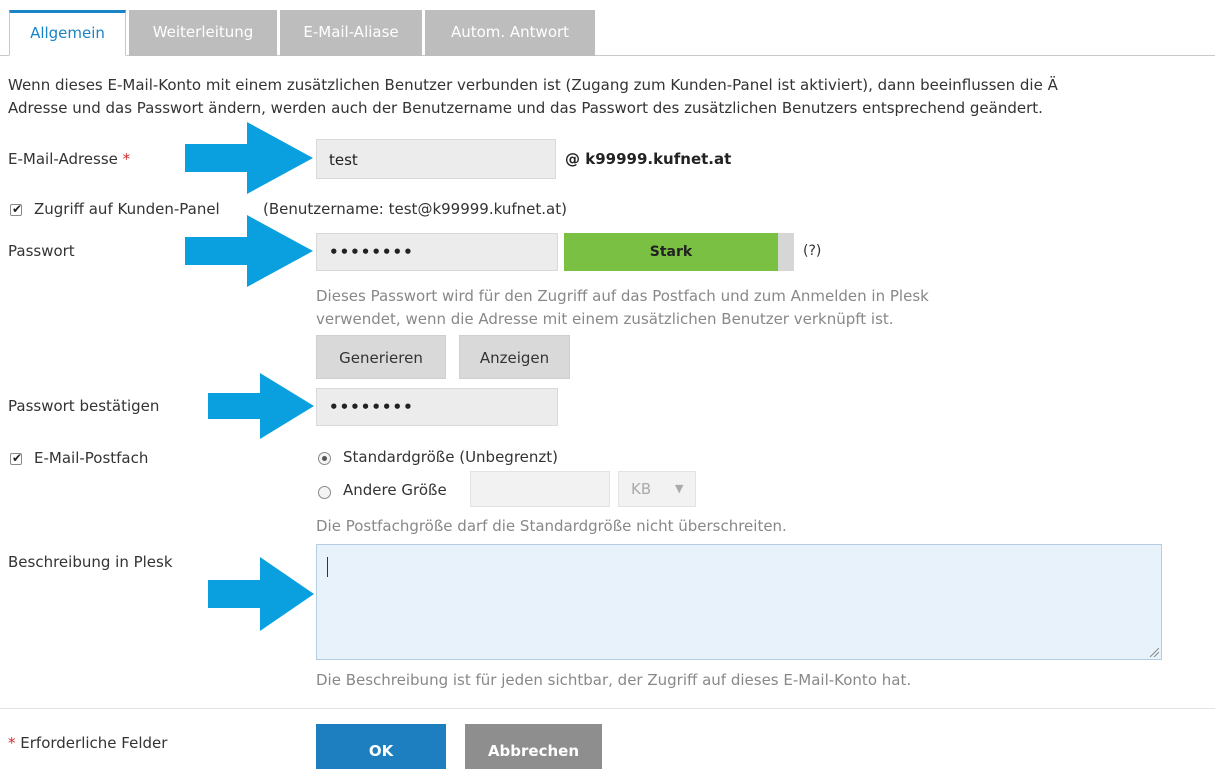 The height and width of the screenshot is (778, 1215). I want to click on description-label: Beschreibung in Plesk, so click(90, 562).